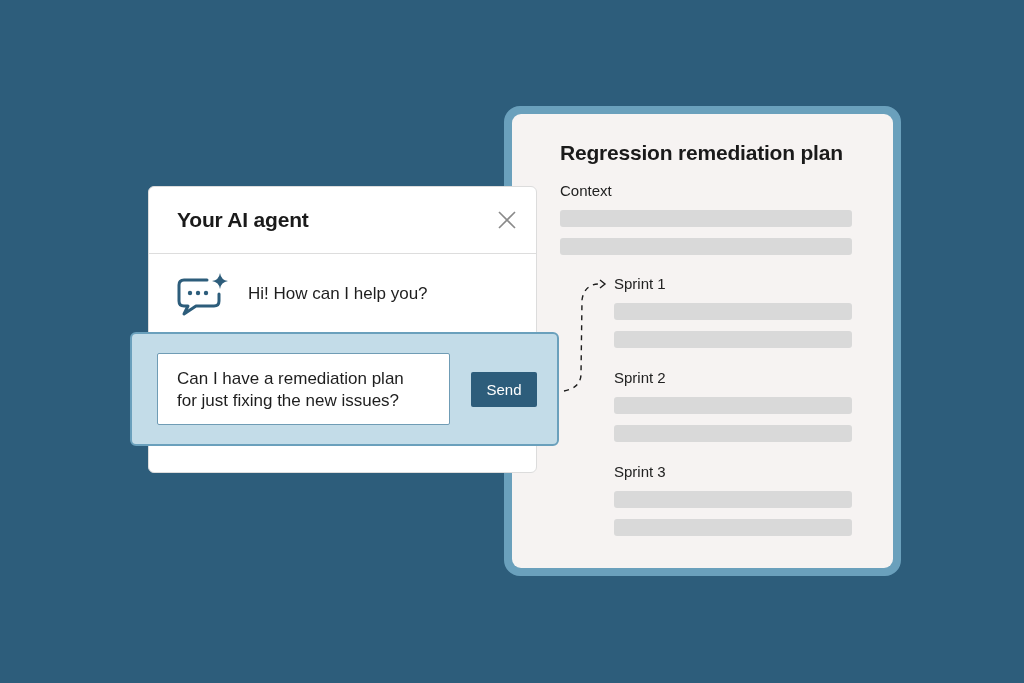  What do you see at coordinates (303, 389) in the screenshot?
I see `message-input: Can I have a remediation plan for just fixing the new issues?` at bounding box center [303, 389].